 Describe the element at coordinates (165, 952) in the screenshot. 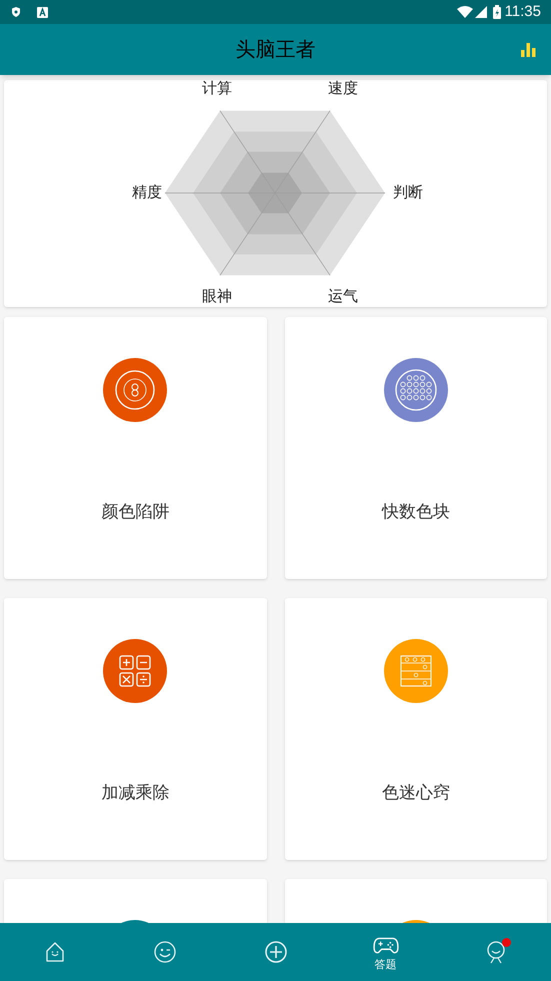

I see `smiley-icon` at that location.